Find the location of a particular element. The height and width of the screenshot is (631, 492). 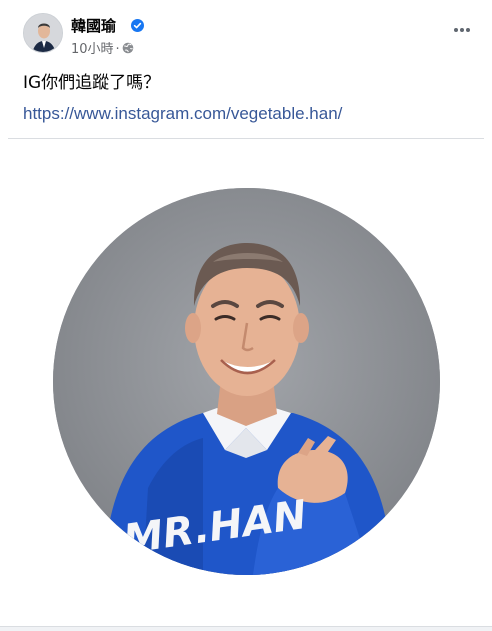

author-name: 韓國瑜 is located at coordinates (93, 25).